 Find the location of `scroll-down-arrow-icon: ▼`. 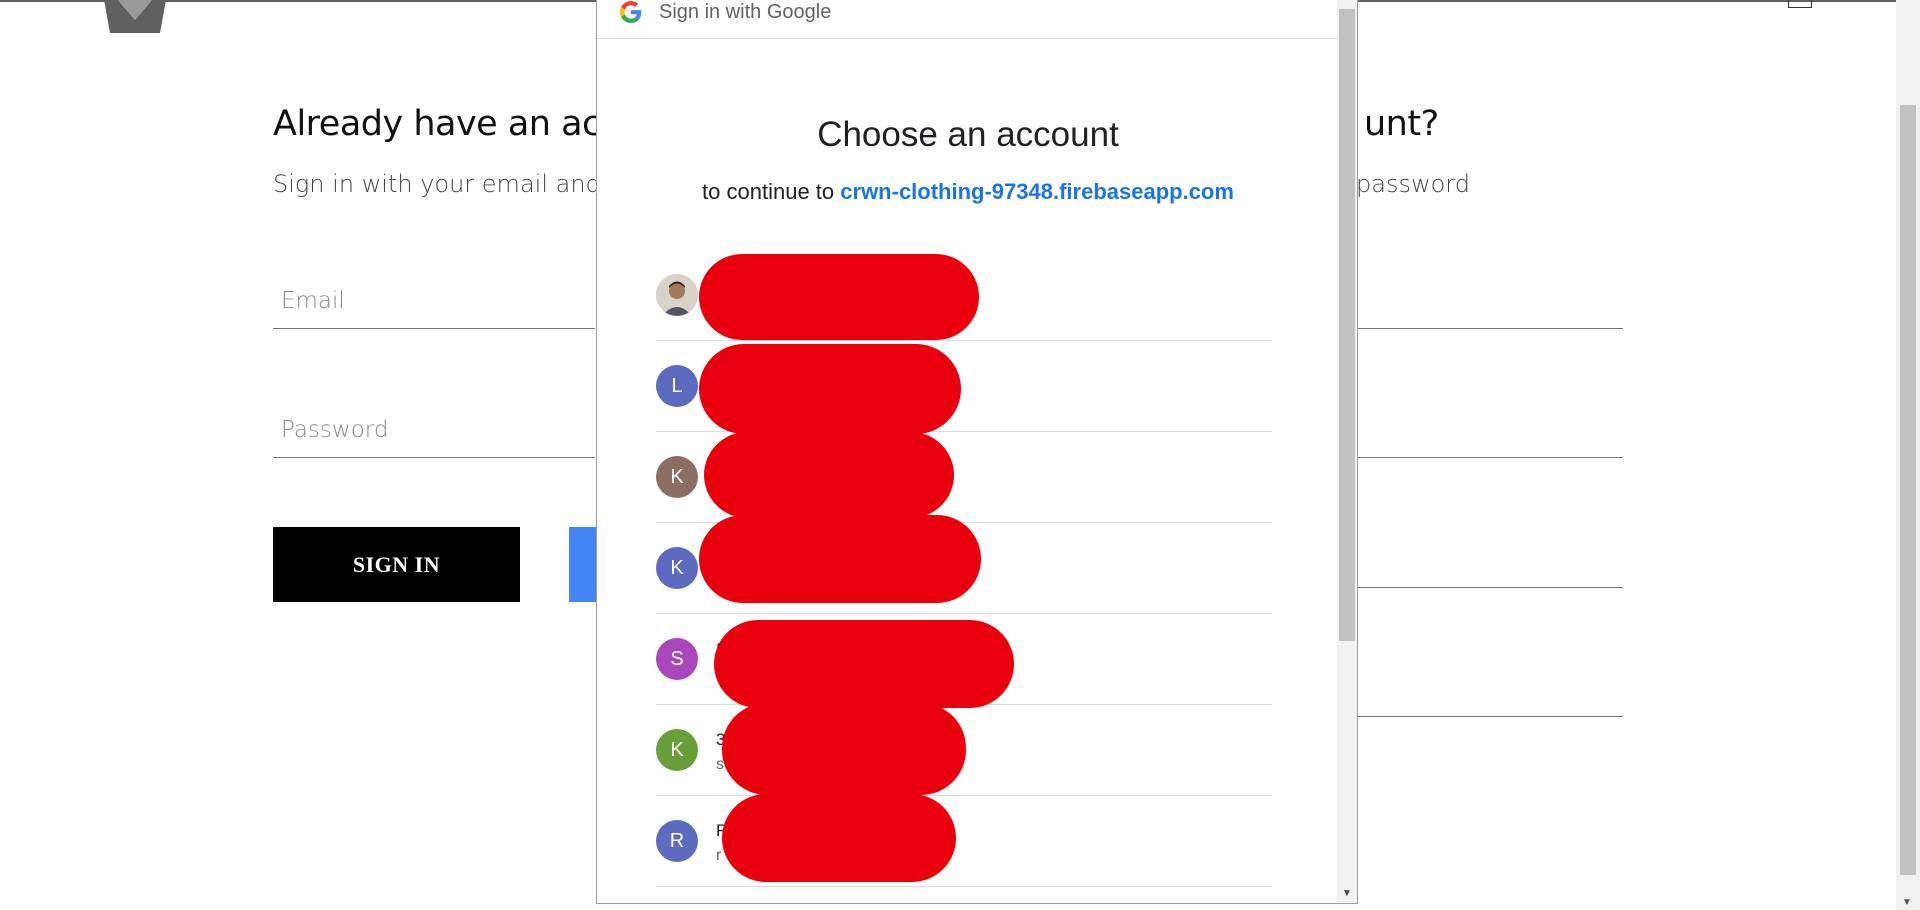

scroll-down-arrow-icon: ▼ is located at coordinates (1907, 902).